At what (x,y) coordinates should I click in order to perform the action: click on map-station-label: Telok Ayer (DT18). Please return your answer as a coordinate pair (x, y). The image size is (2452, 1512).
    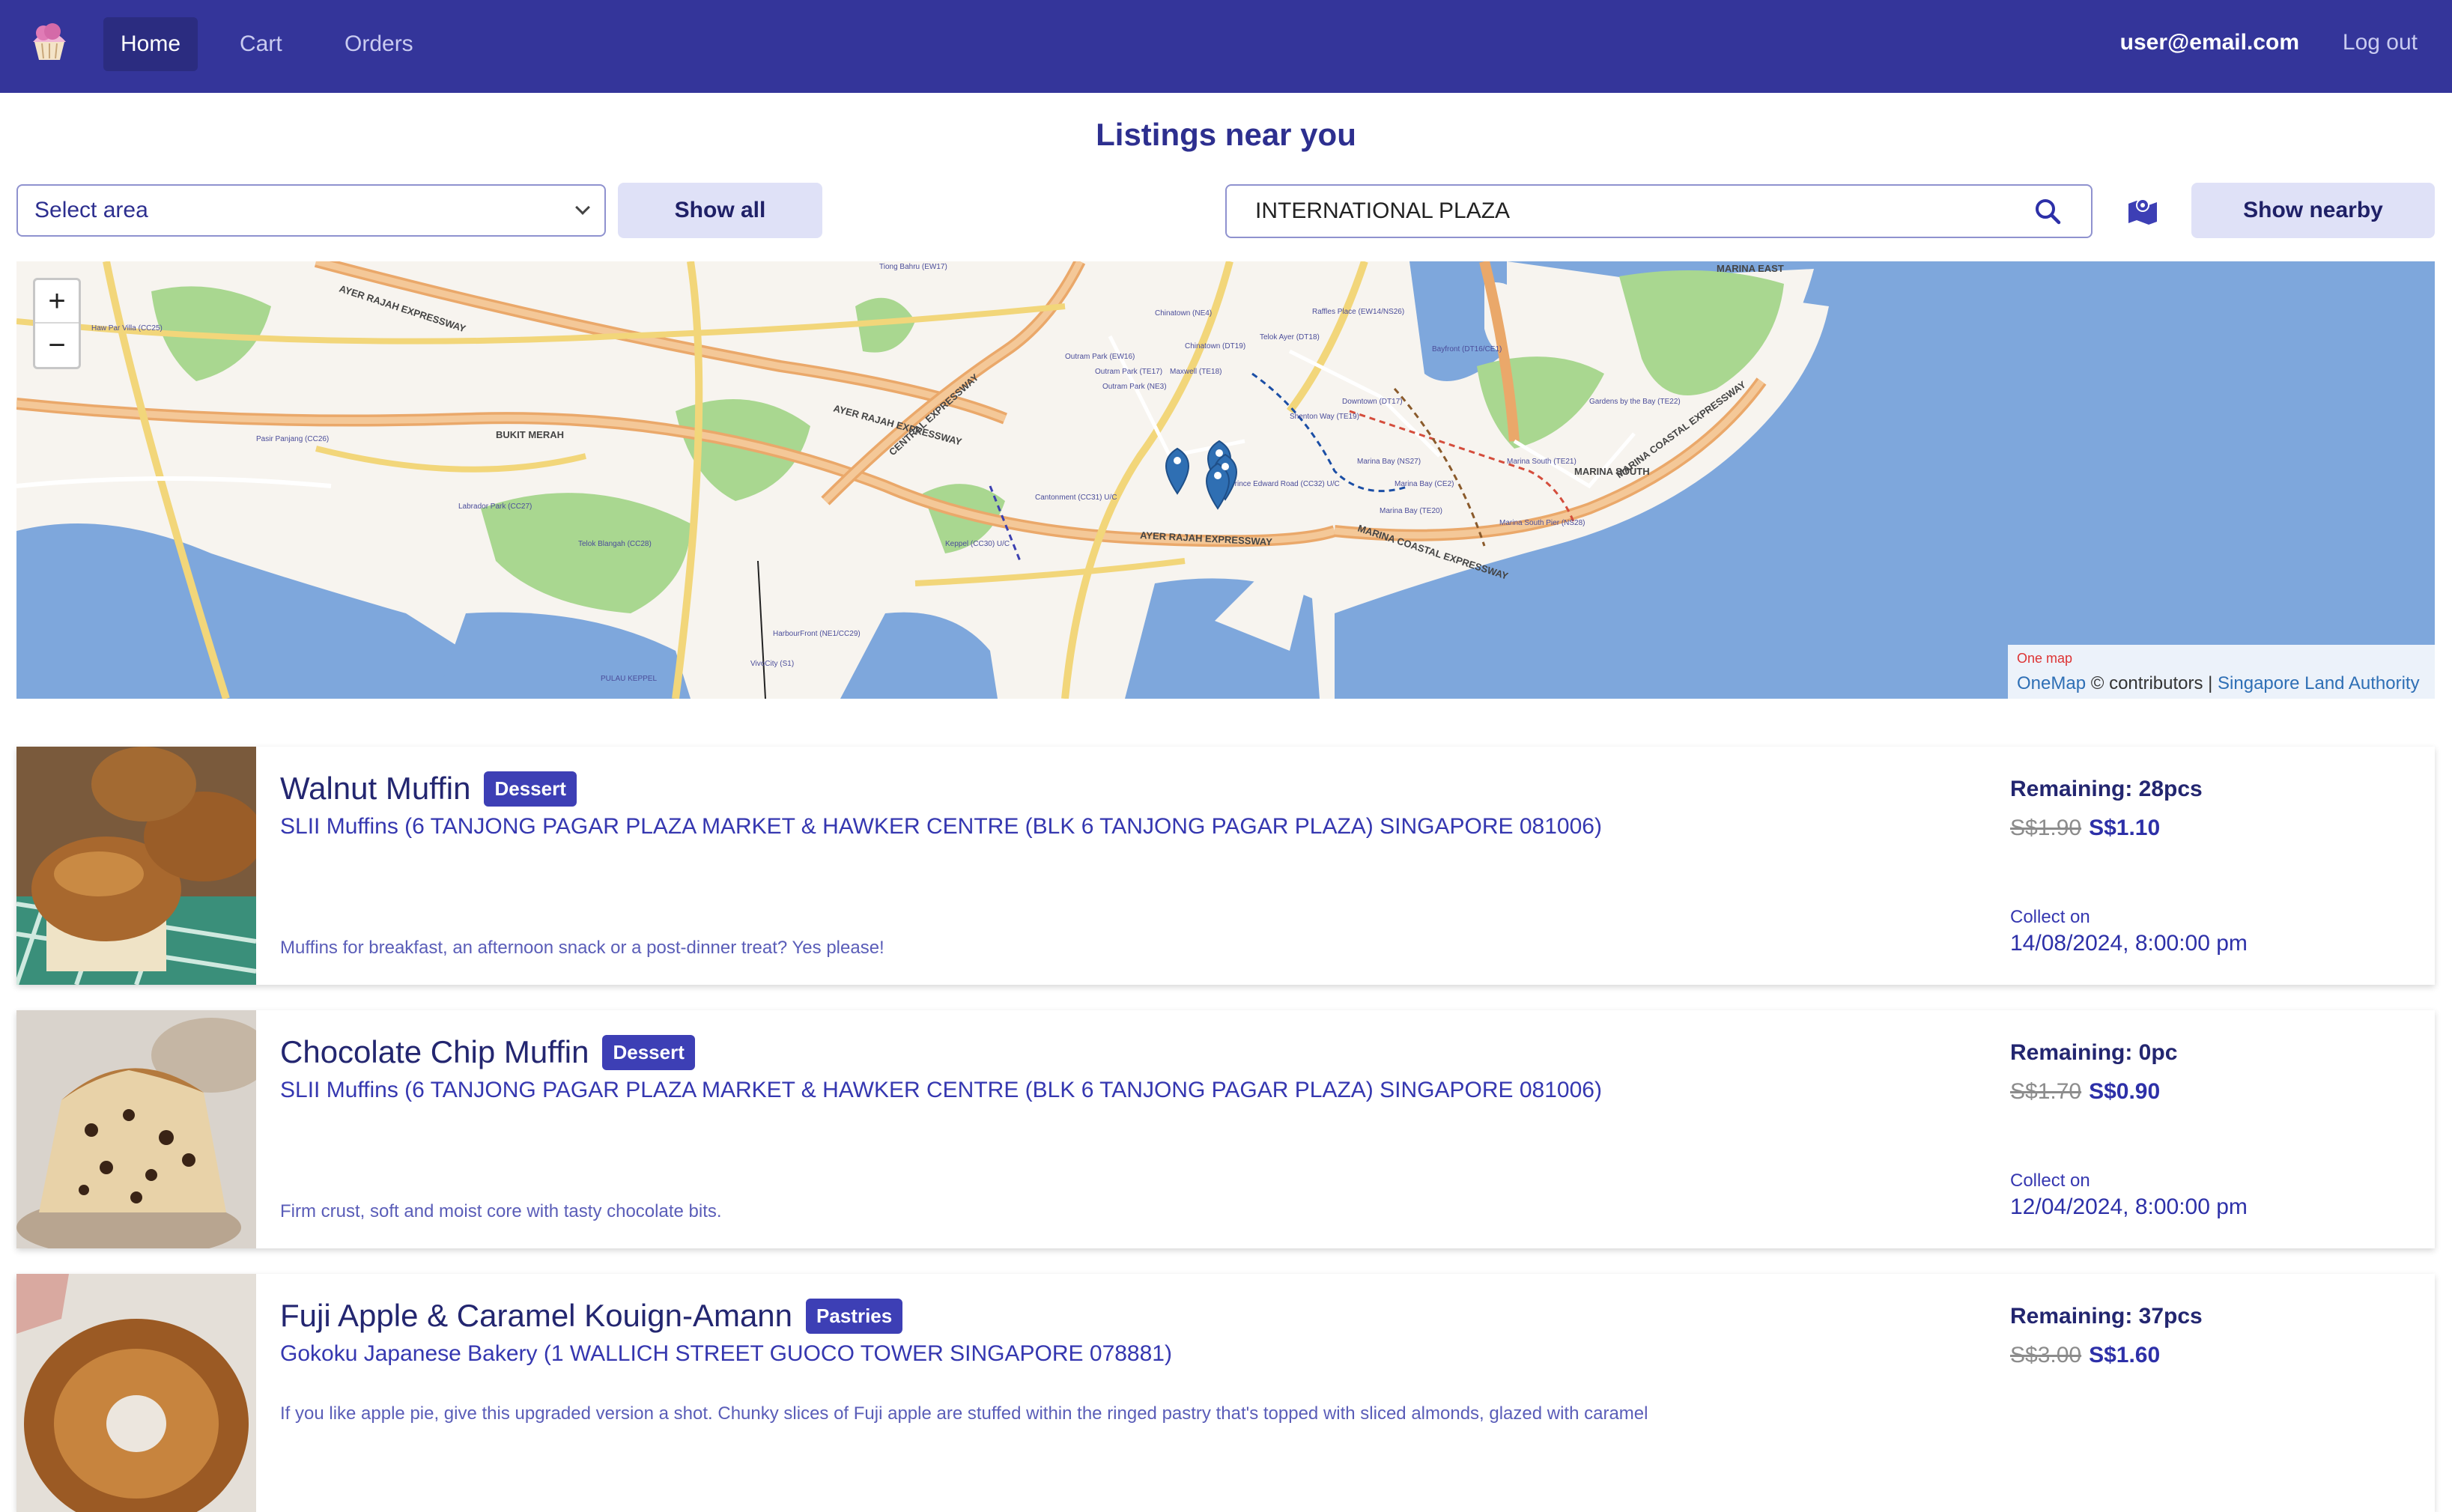
    Looking at the image, I should click on (1290, 337).